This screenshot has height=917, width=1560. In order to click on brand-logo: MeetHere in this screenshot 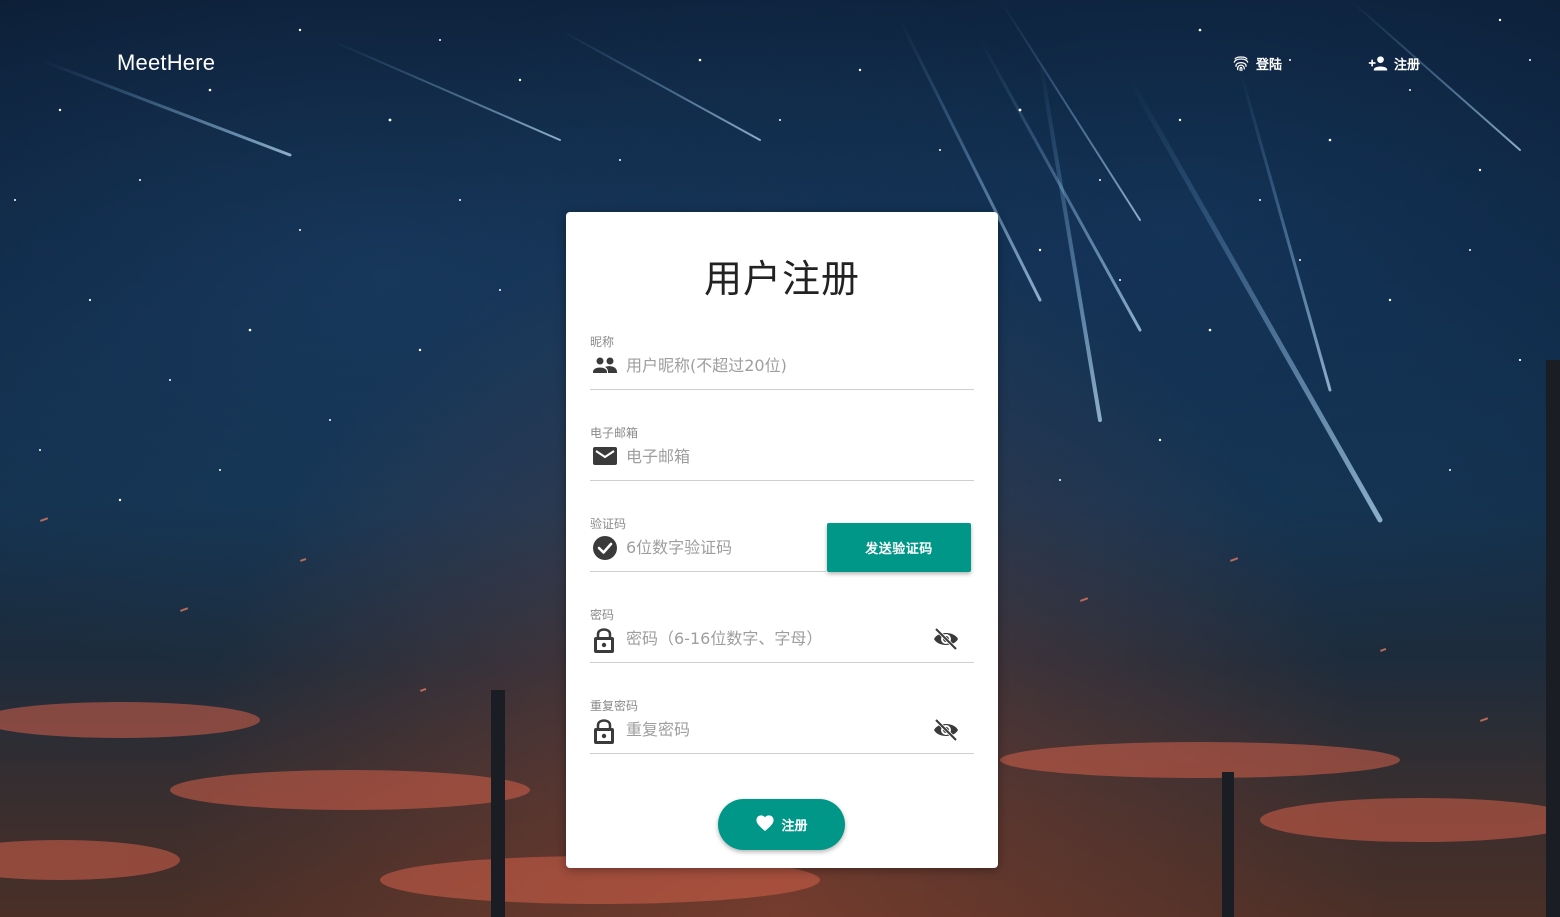, I will do `click(166, 63)`.